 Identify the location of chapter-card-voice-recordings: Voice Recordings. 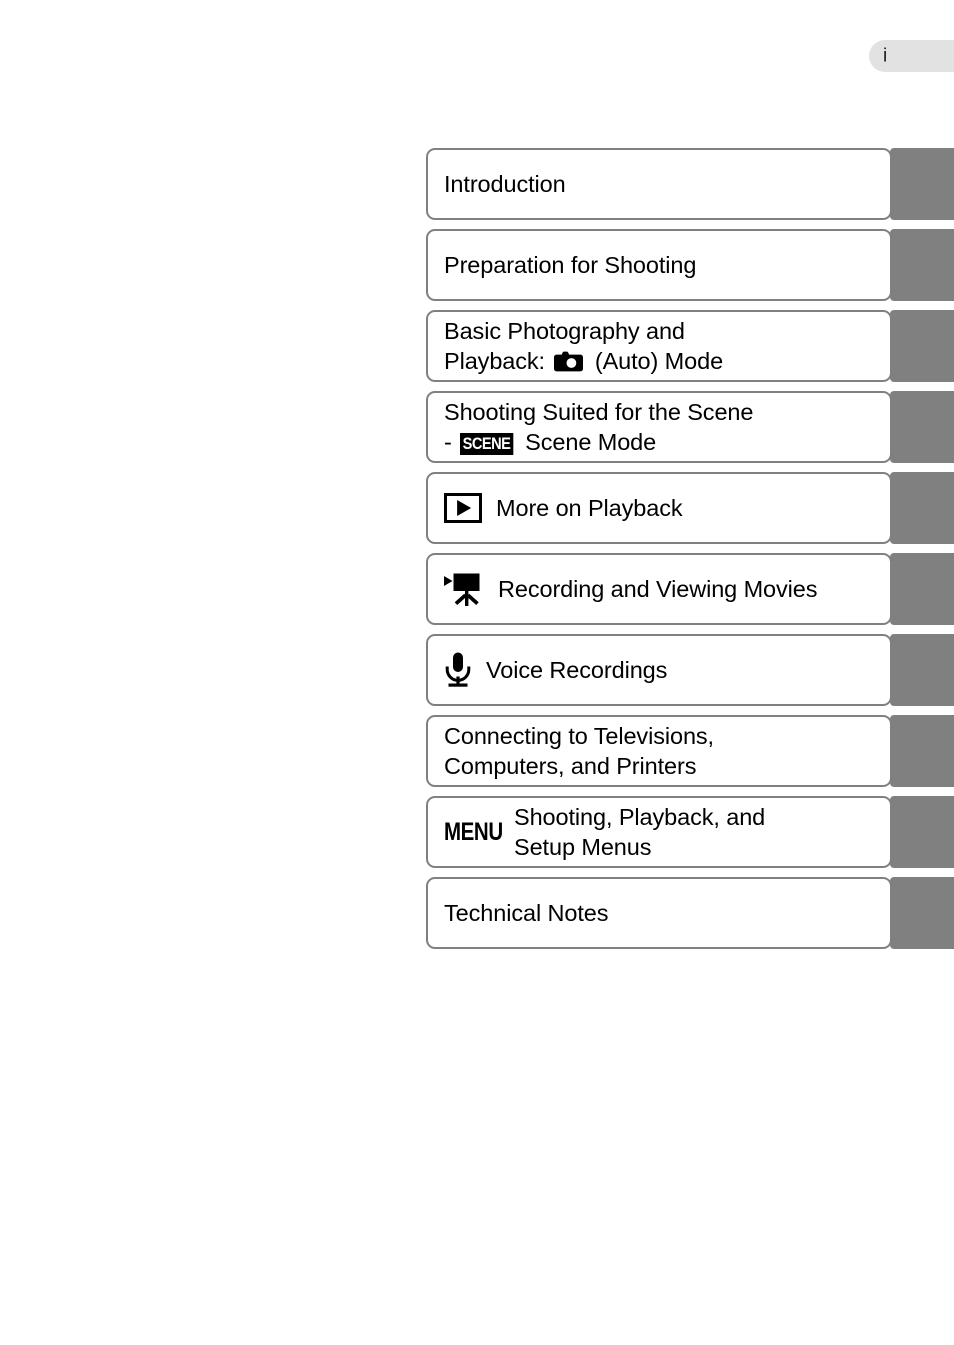
(659, 670).